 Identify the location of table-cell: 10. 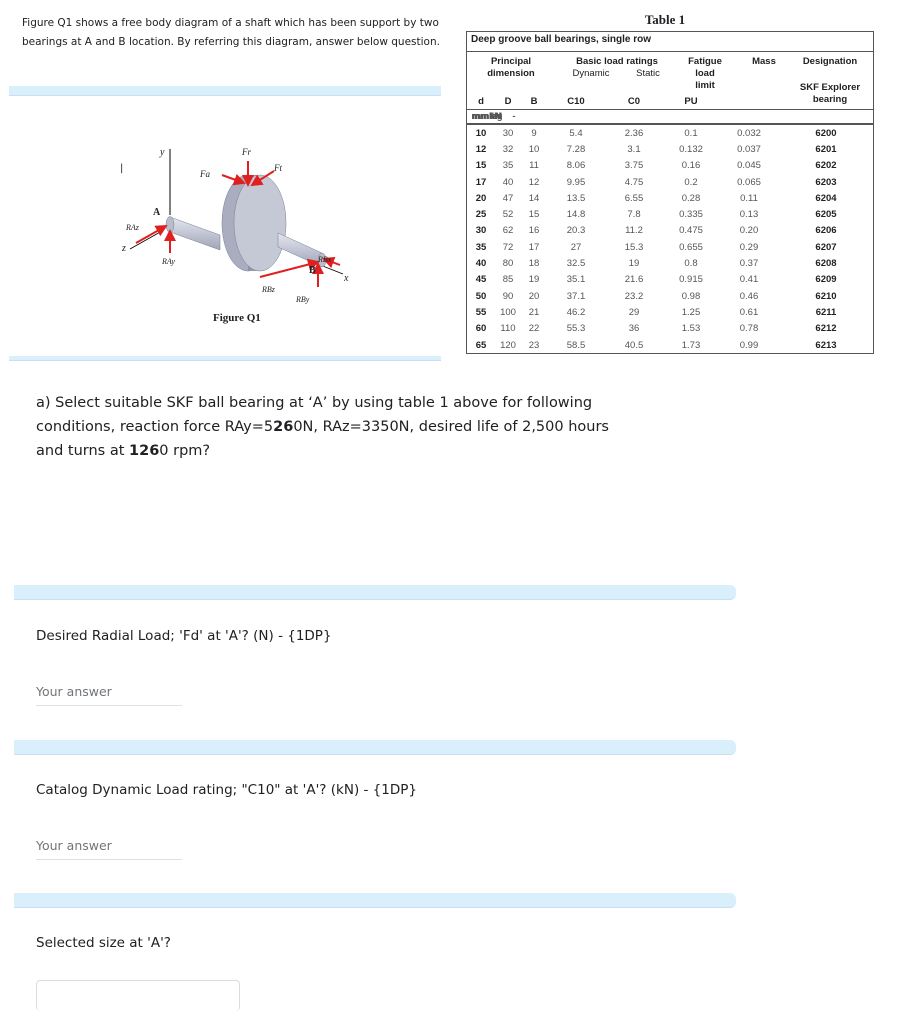
(481, 133).